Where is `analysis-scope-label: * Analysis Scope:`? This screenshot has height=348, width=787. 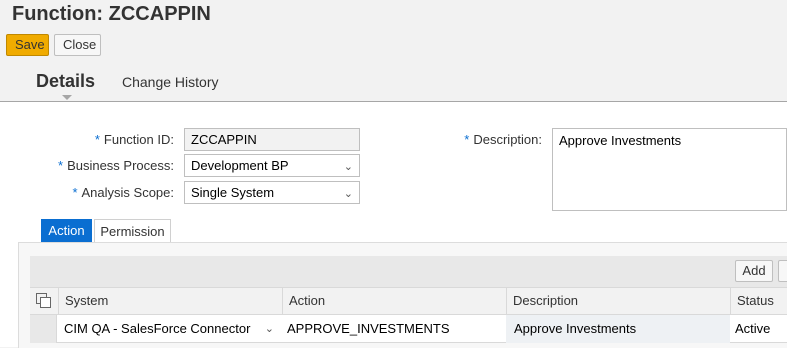
analysis-scope-label: * Analysis Scope: is located at coordinates (123, 192).